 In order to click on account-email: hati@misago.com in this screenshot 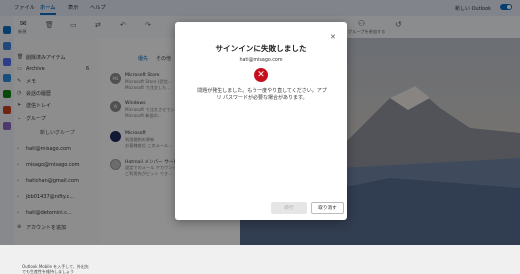, I will do `click(261, 60)`.